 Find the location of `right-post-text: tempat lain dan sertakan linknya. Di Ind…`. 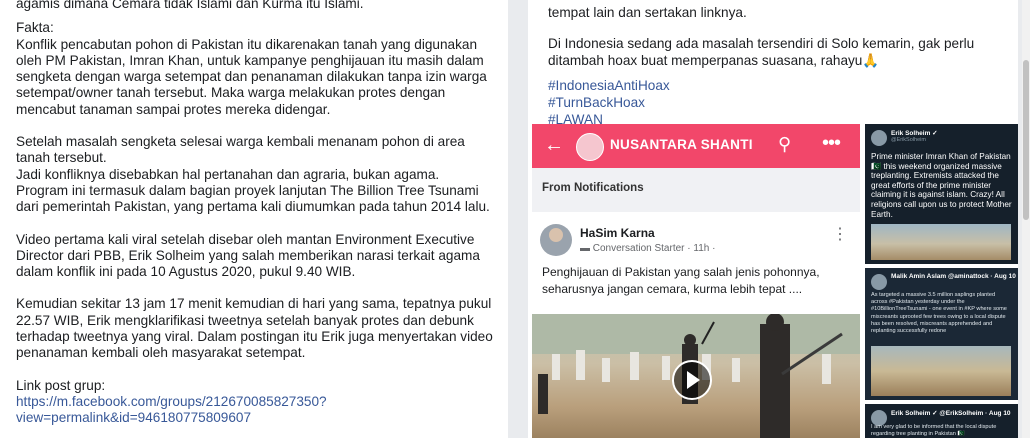

right-post-text: tempat lain dan sertakan linknya. Di Ind… is located at coordinates (778, 66).